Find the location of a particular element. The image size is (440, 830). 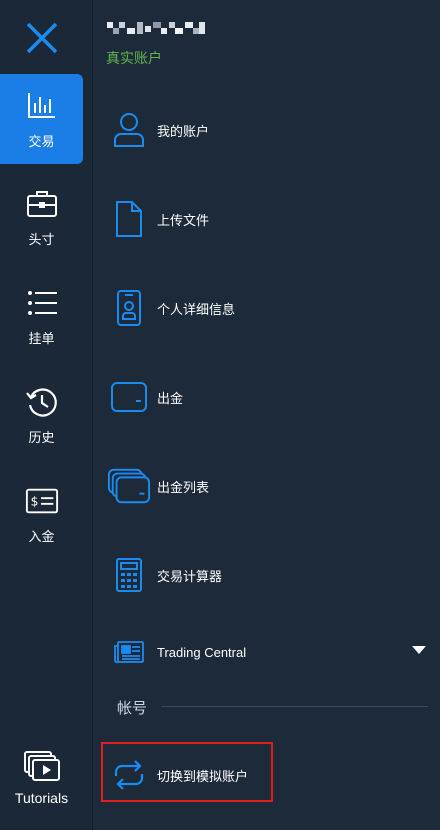

id-badge-icon is located at coordinates (129, 308).